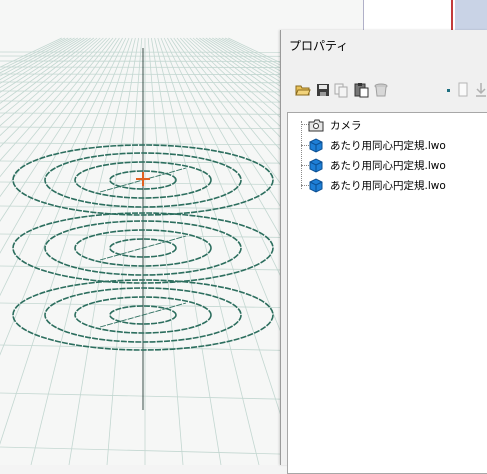 Image resolution: width=487 pixels, height=474 pixels. I want to click on camera-folder-icon, so click(316, 125).